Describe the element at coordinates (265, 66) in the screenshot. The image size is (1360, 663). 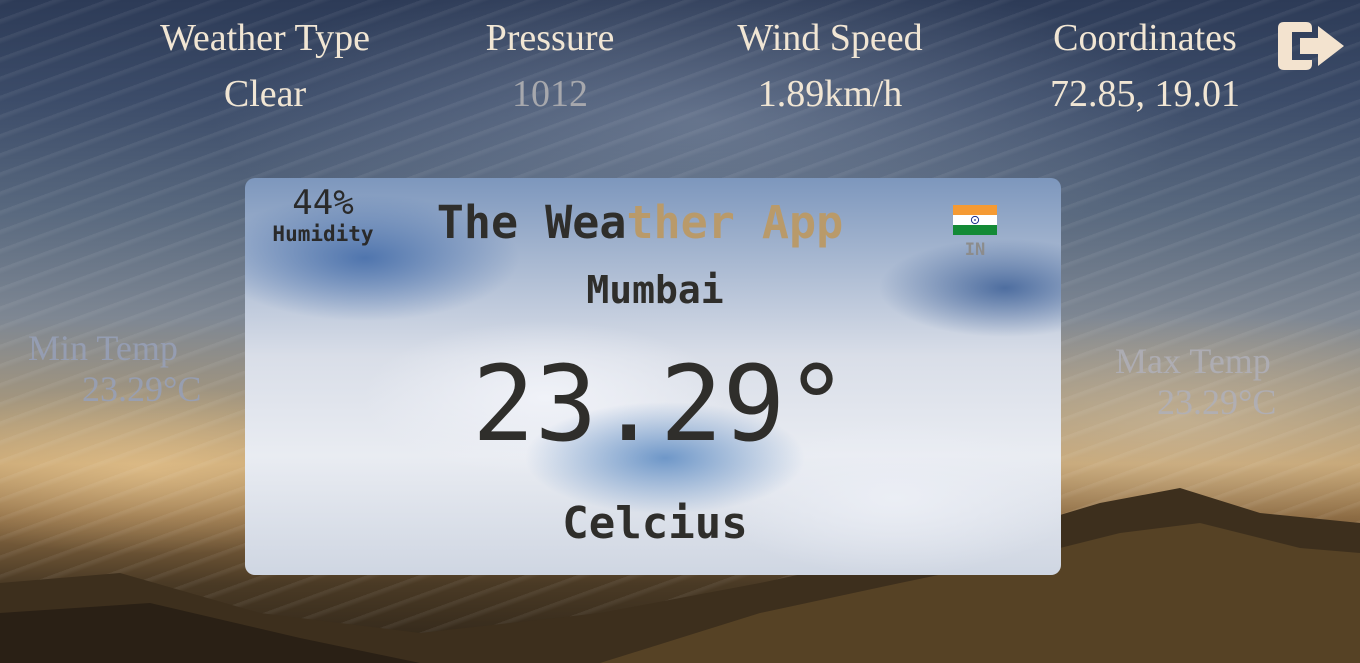
I see `stat-weather-type: Weather Type Clear` at that location.